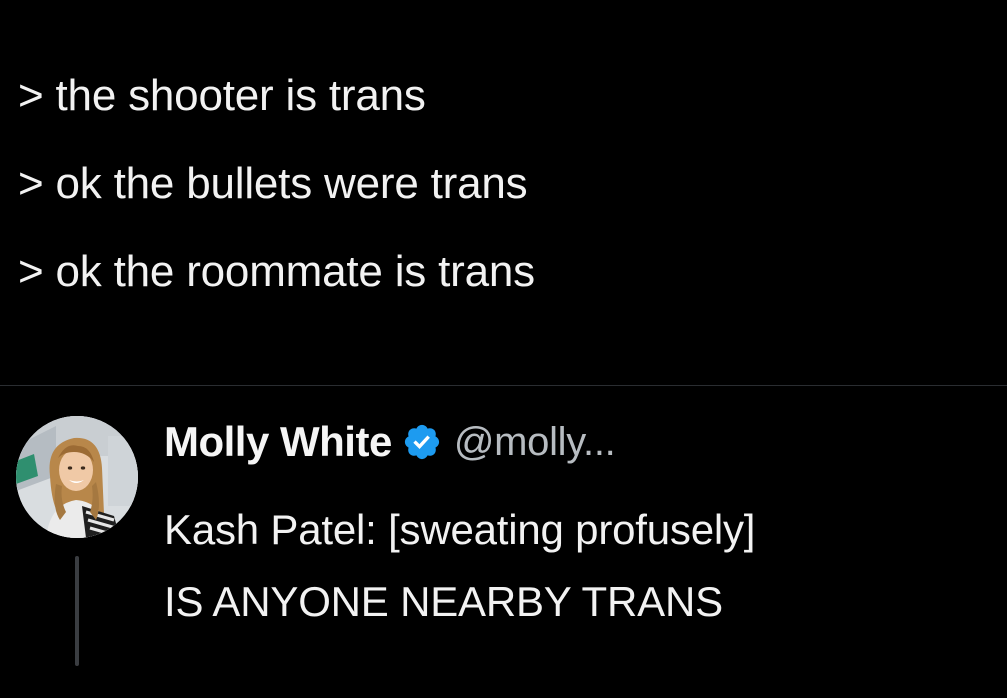 Image resolution: width=1007 pixels, height=698 pixels. What do you see at coordinates (460, 529) in the screenshot?
I see `tweet-text-line: Kash Patel: [sweating profusely]` at bounding box center [460, 529].